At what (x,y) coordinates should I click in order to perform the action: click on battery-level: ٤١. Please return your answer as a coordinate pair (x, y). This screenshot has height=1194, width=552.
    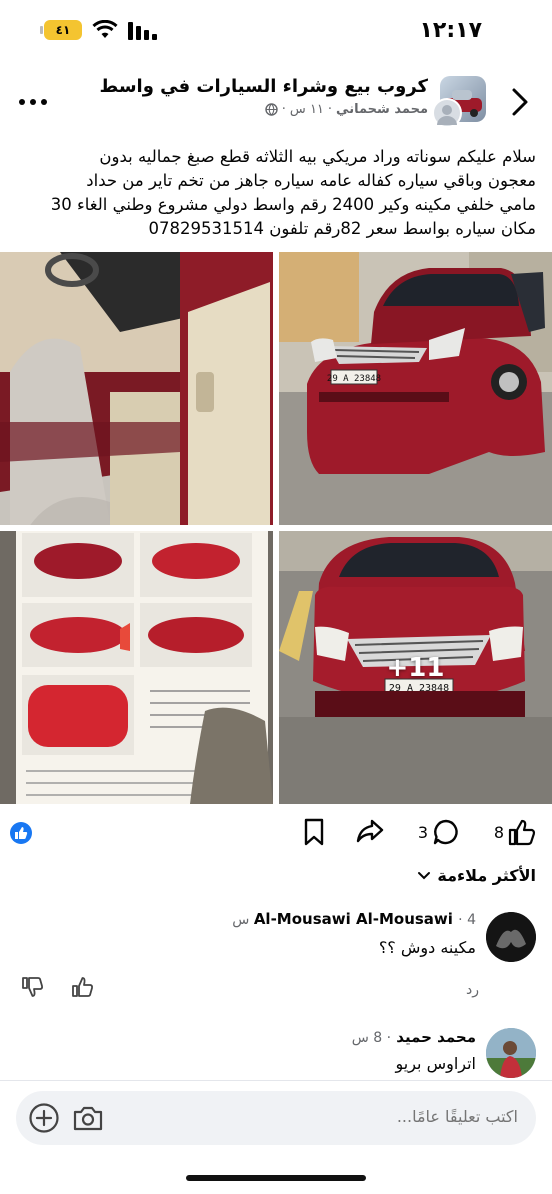
    Looking at the image, I should click on (63, 30).